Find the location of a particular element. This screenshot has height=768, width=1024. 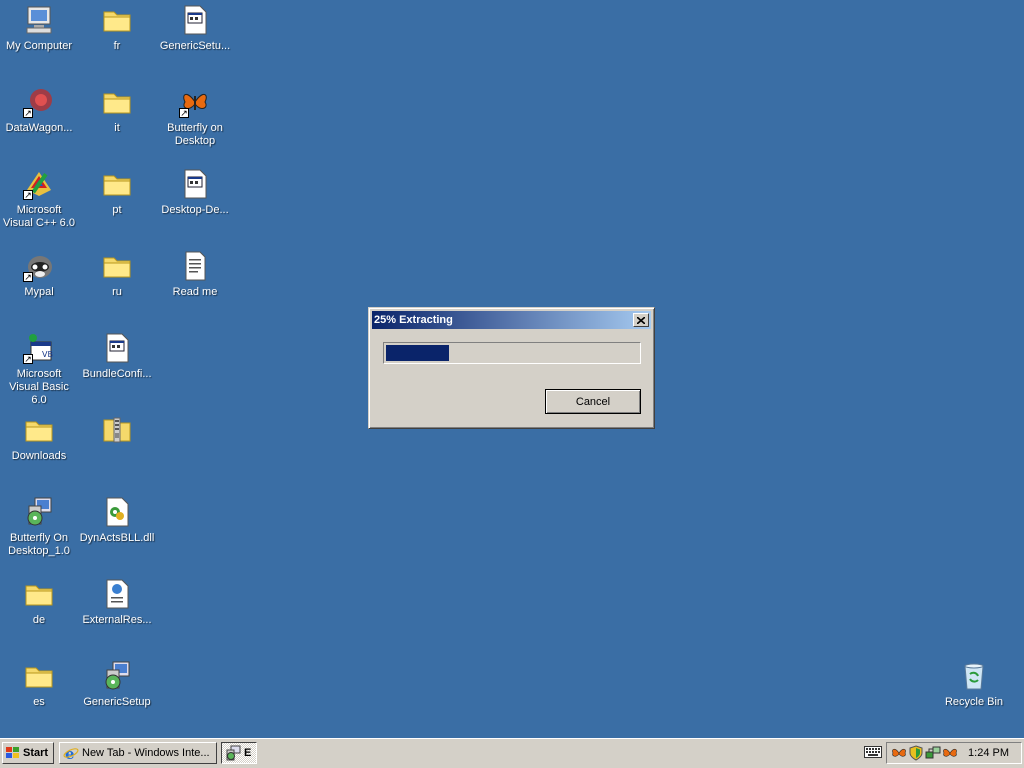

dialog-titlebar: 25% Extracting is located at coordinates (511, 320).